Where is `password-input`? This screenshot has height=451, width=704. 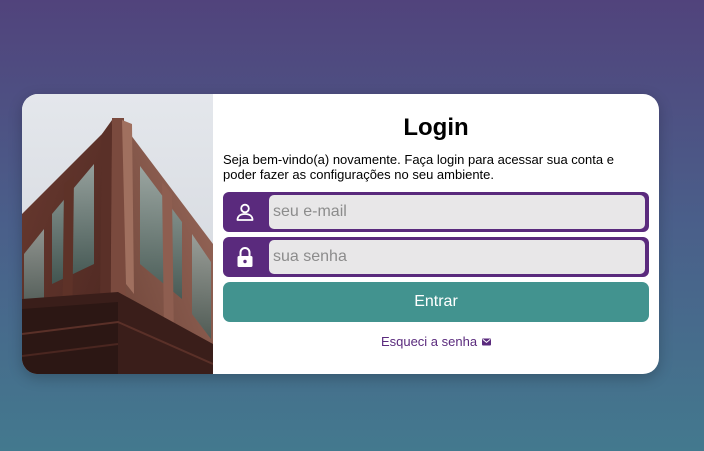 password-input is located at coordinates (457, 257).